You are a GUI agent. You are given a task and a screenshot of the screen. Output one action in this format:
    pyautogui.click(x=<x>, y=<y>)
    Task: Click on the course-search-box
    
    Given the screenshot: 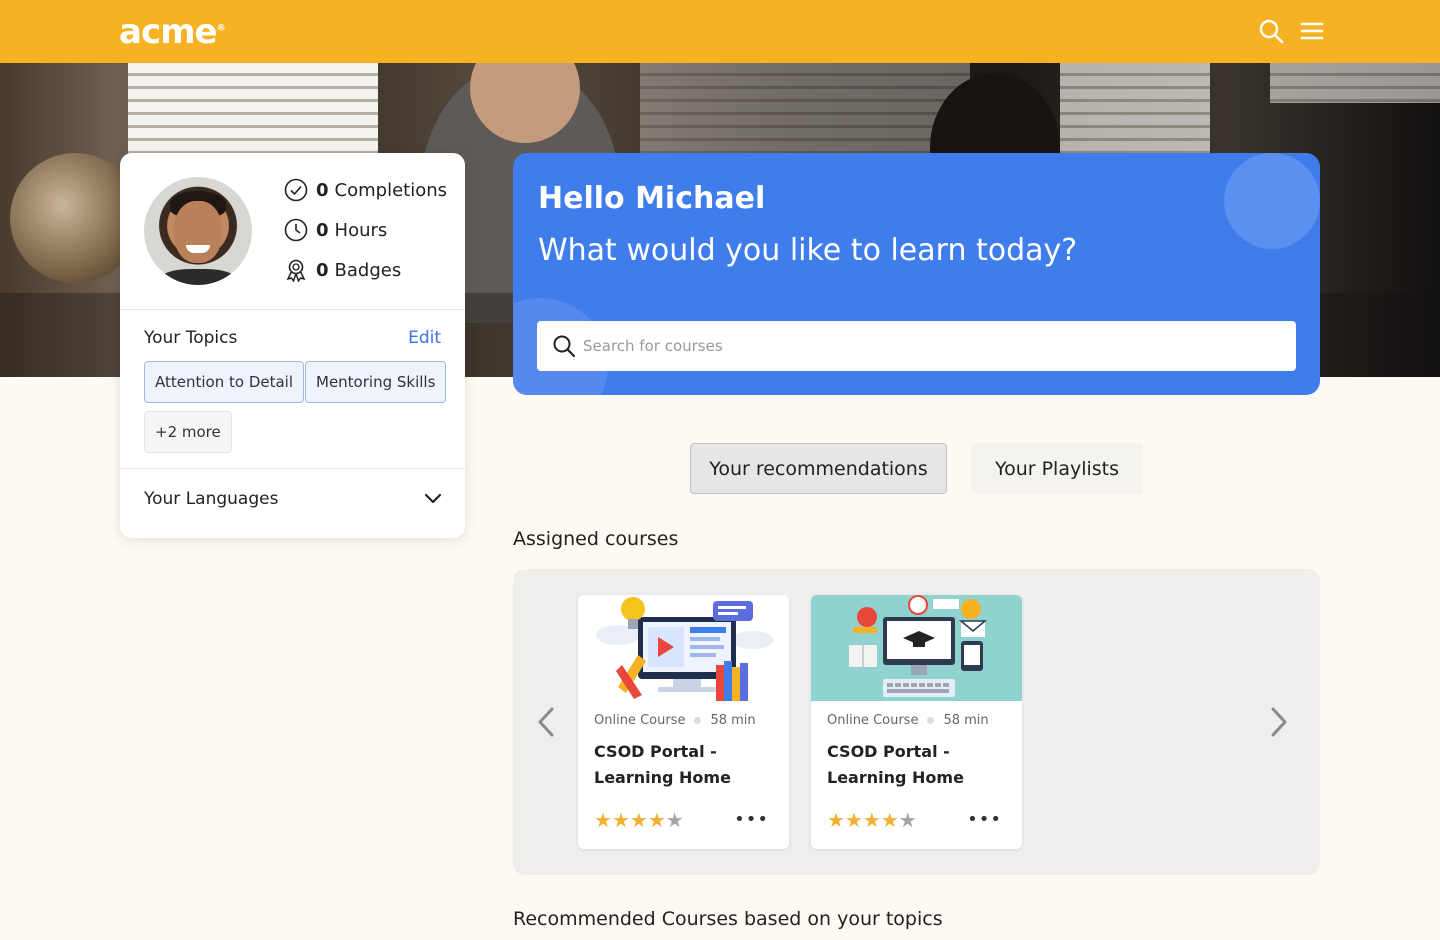 What is the action you would take?
    pyautogui.click(x=916, y=346)
    